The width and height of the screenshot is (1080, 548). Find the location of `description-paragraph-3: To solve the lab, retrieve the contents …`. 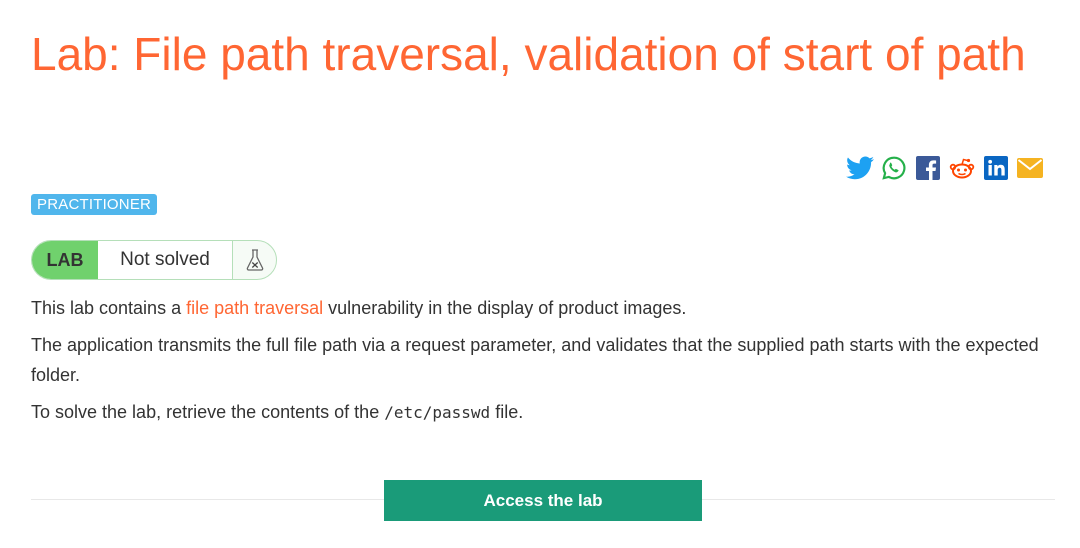

description-paragraph-3: To solve the lab, retrieve the contents … is located at coordinates (541, 412).